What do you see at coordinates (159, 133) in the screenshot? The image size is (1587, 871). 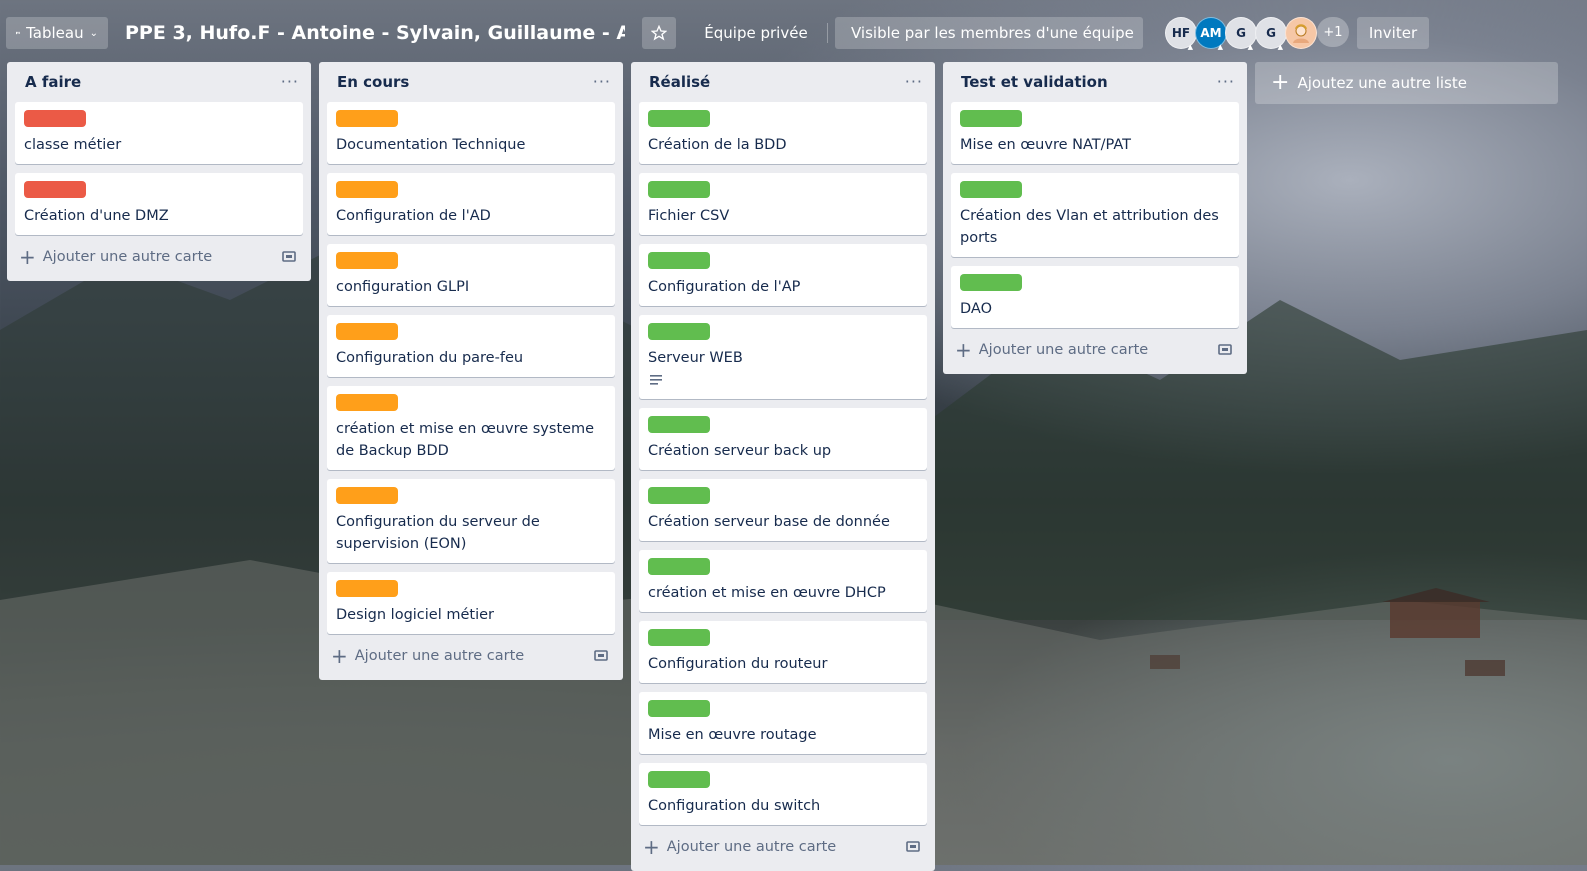 I see `card: classe métier` at bounding box center [159, 133].